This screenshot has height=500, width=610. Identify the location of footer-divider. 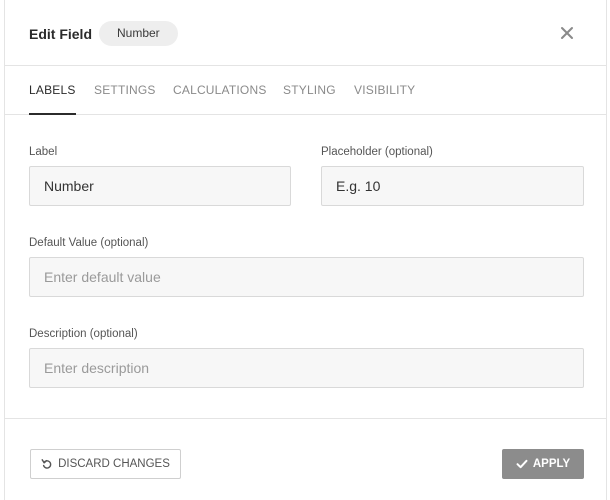
(305, 418).